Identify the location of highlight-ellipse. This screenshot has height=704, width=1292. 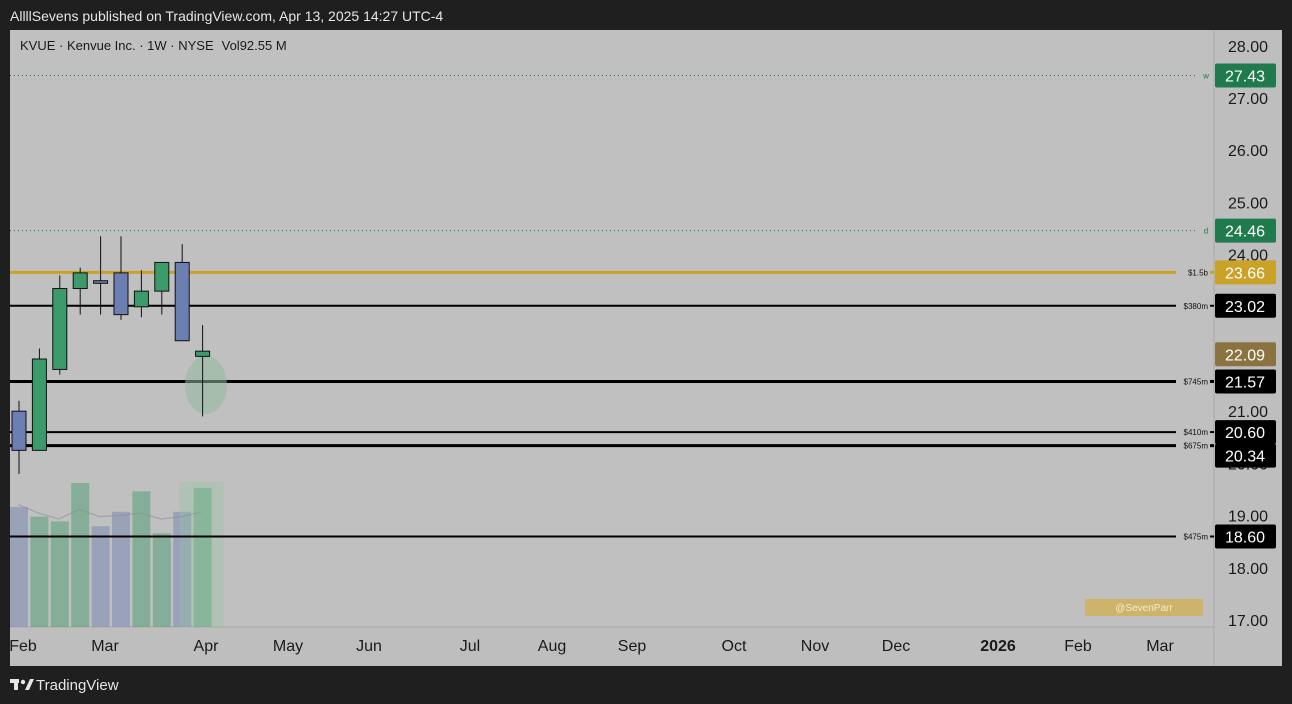
(206, 385).